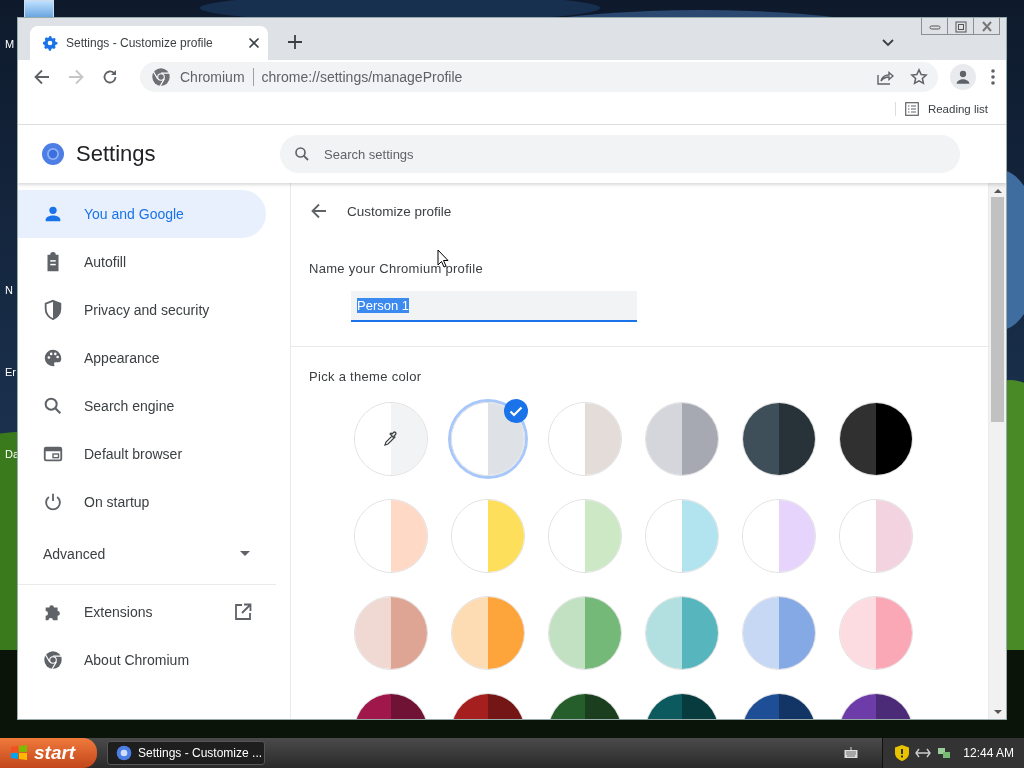 Image resolution: width=1024 pixels, height=768 pixels. I want to click on keyboard-icon, so click(851, 753).